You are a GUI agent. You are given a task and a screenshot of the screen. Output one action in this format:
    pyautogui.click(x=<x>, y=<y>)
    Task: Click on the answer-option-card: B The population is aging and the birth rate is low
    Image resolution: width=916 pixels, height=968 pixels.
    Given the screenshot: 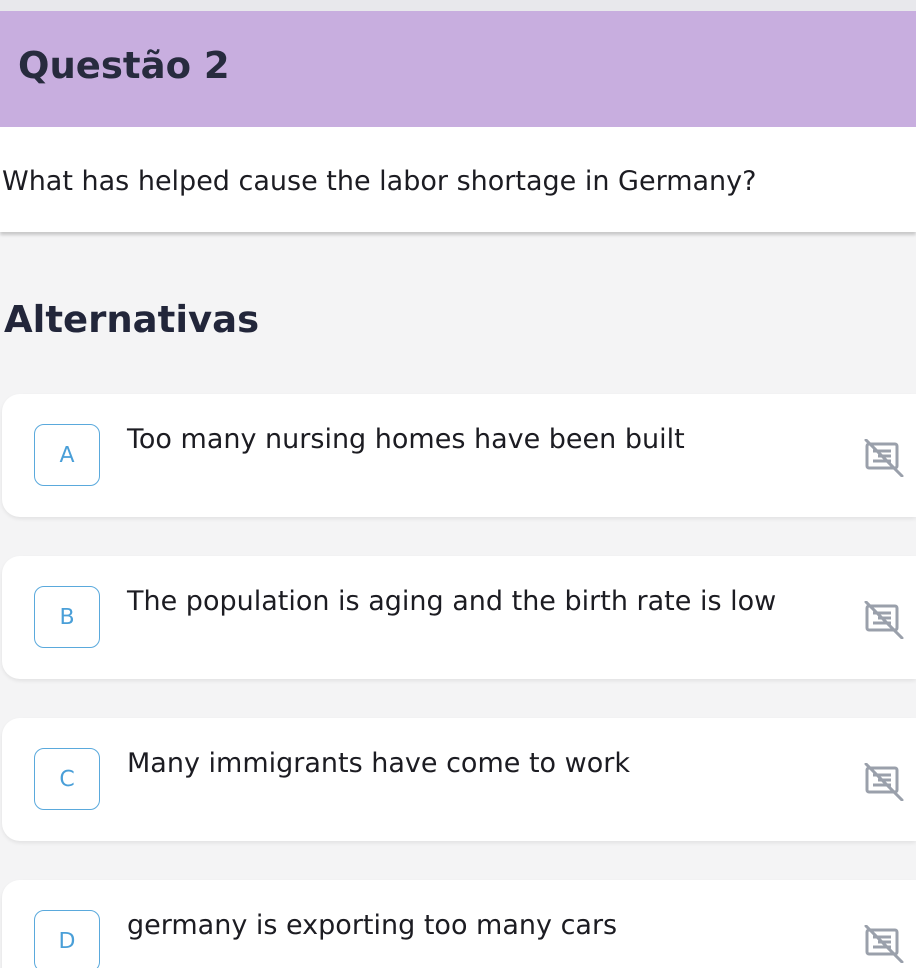 What is the action you would take?
    pyautogui.click(x=459, y=617)
    